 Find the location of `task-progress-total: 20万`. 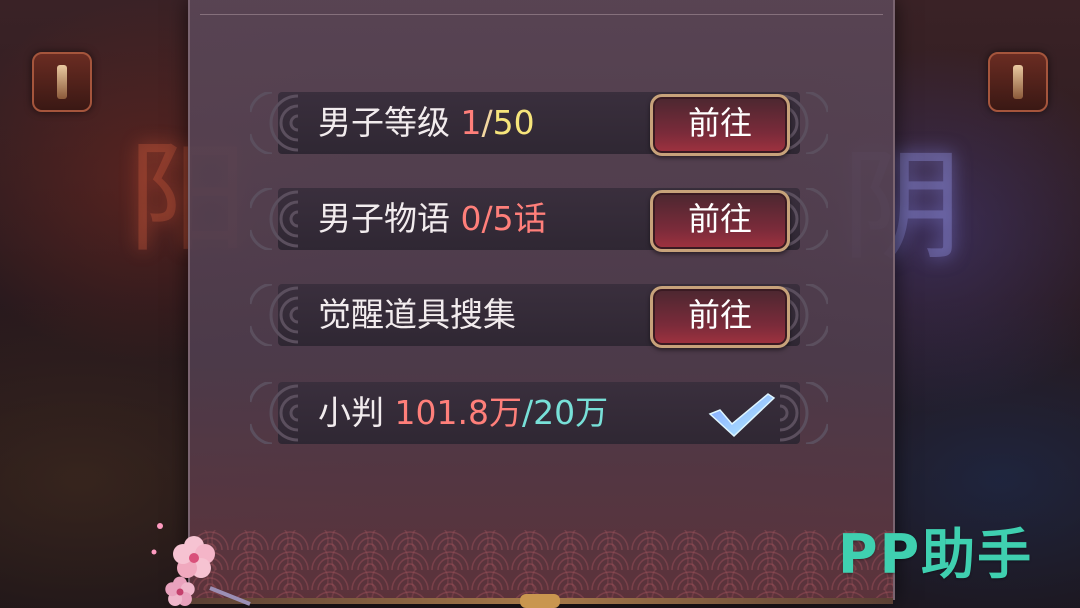

task-progress-total: 20万 is located at coordinates (571, 412).